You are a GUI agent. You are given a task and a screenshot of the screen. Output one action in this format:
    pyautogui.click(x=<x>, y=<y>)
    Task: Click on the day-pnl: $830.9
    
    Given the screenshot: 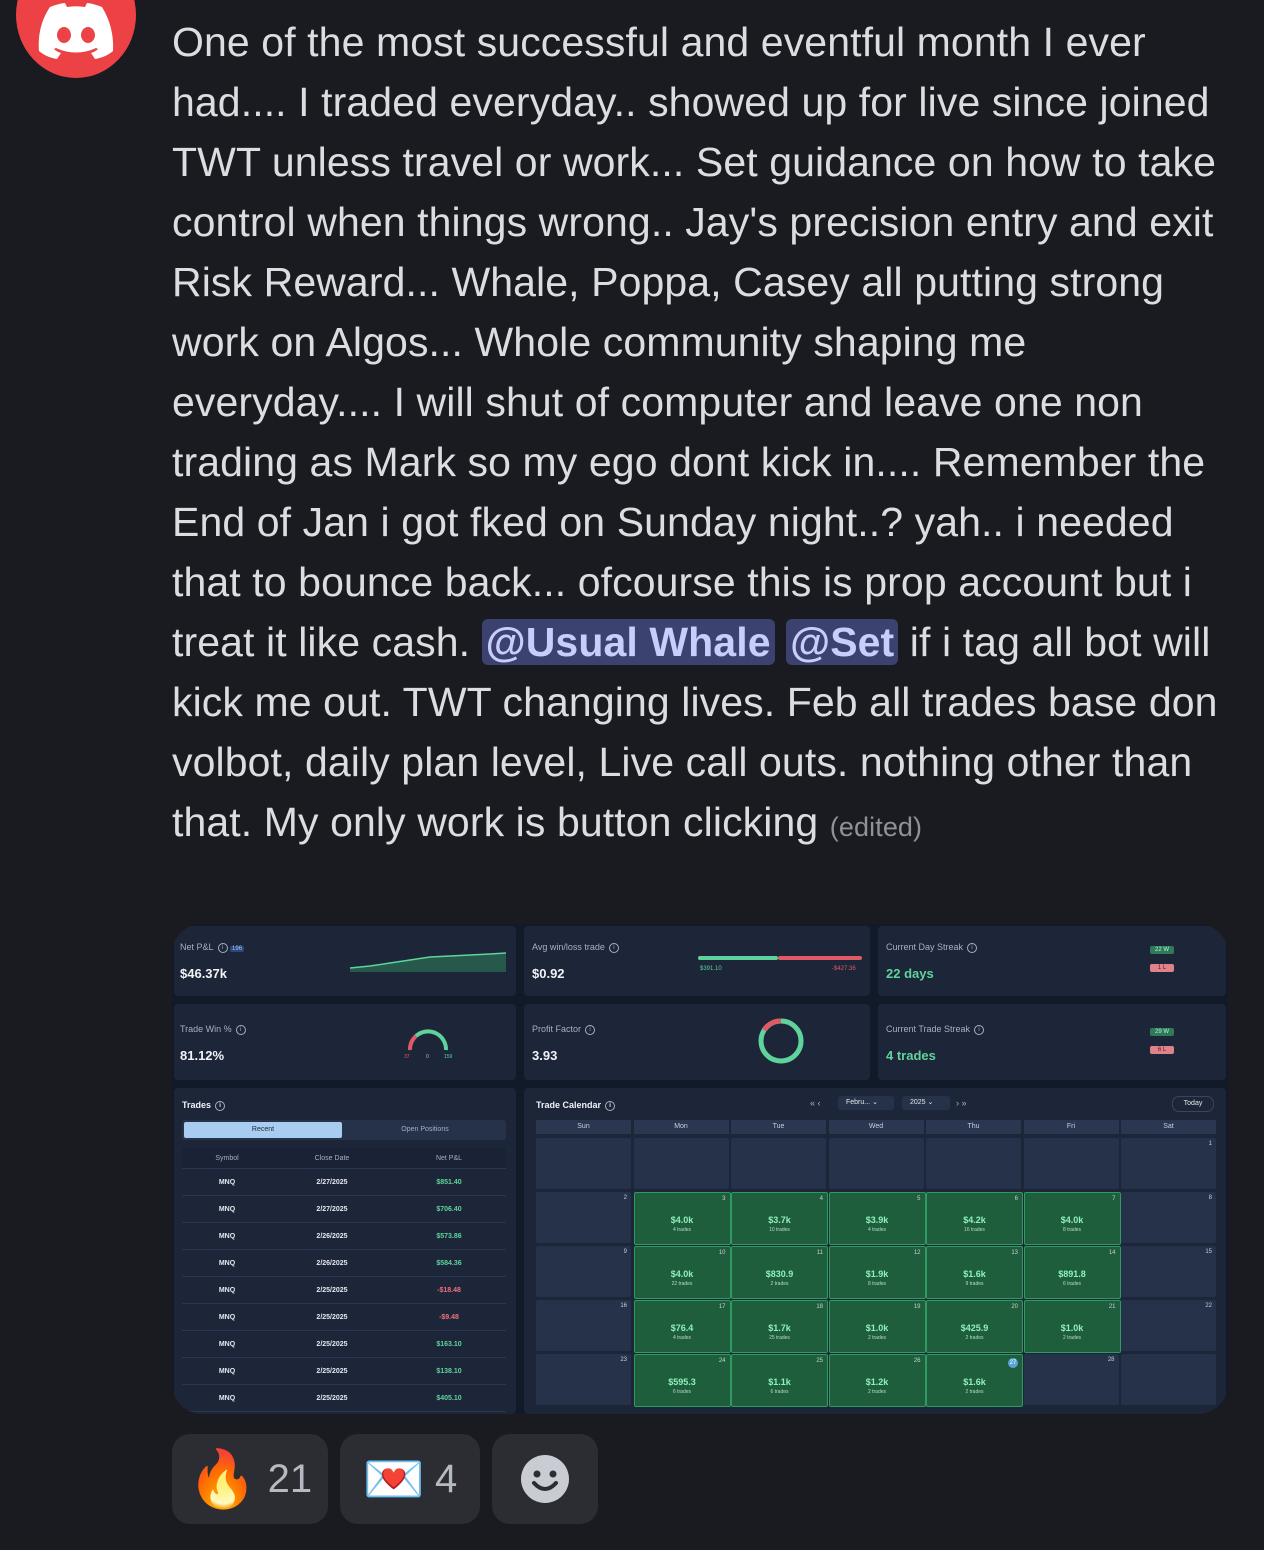 What is the action you would take?
    pyautogui.click(x=779, y=1274)
    